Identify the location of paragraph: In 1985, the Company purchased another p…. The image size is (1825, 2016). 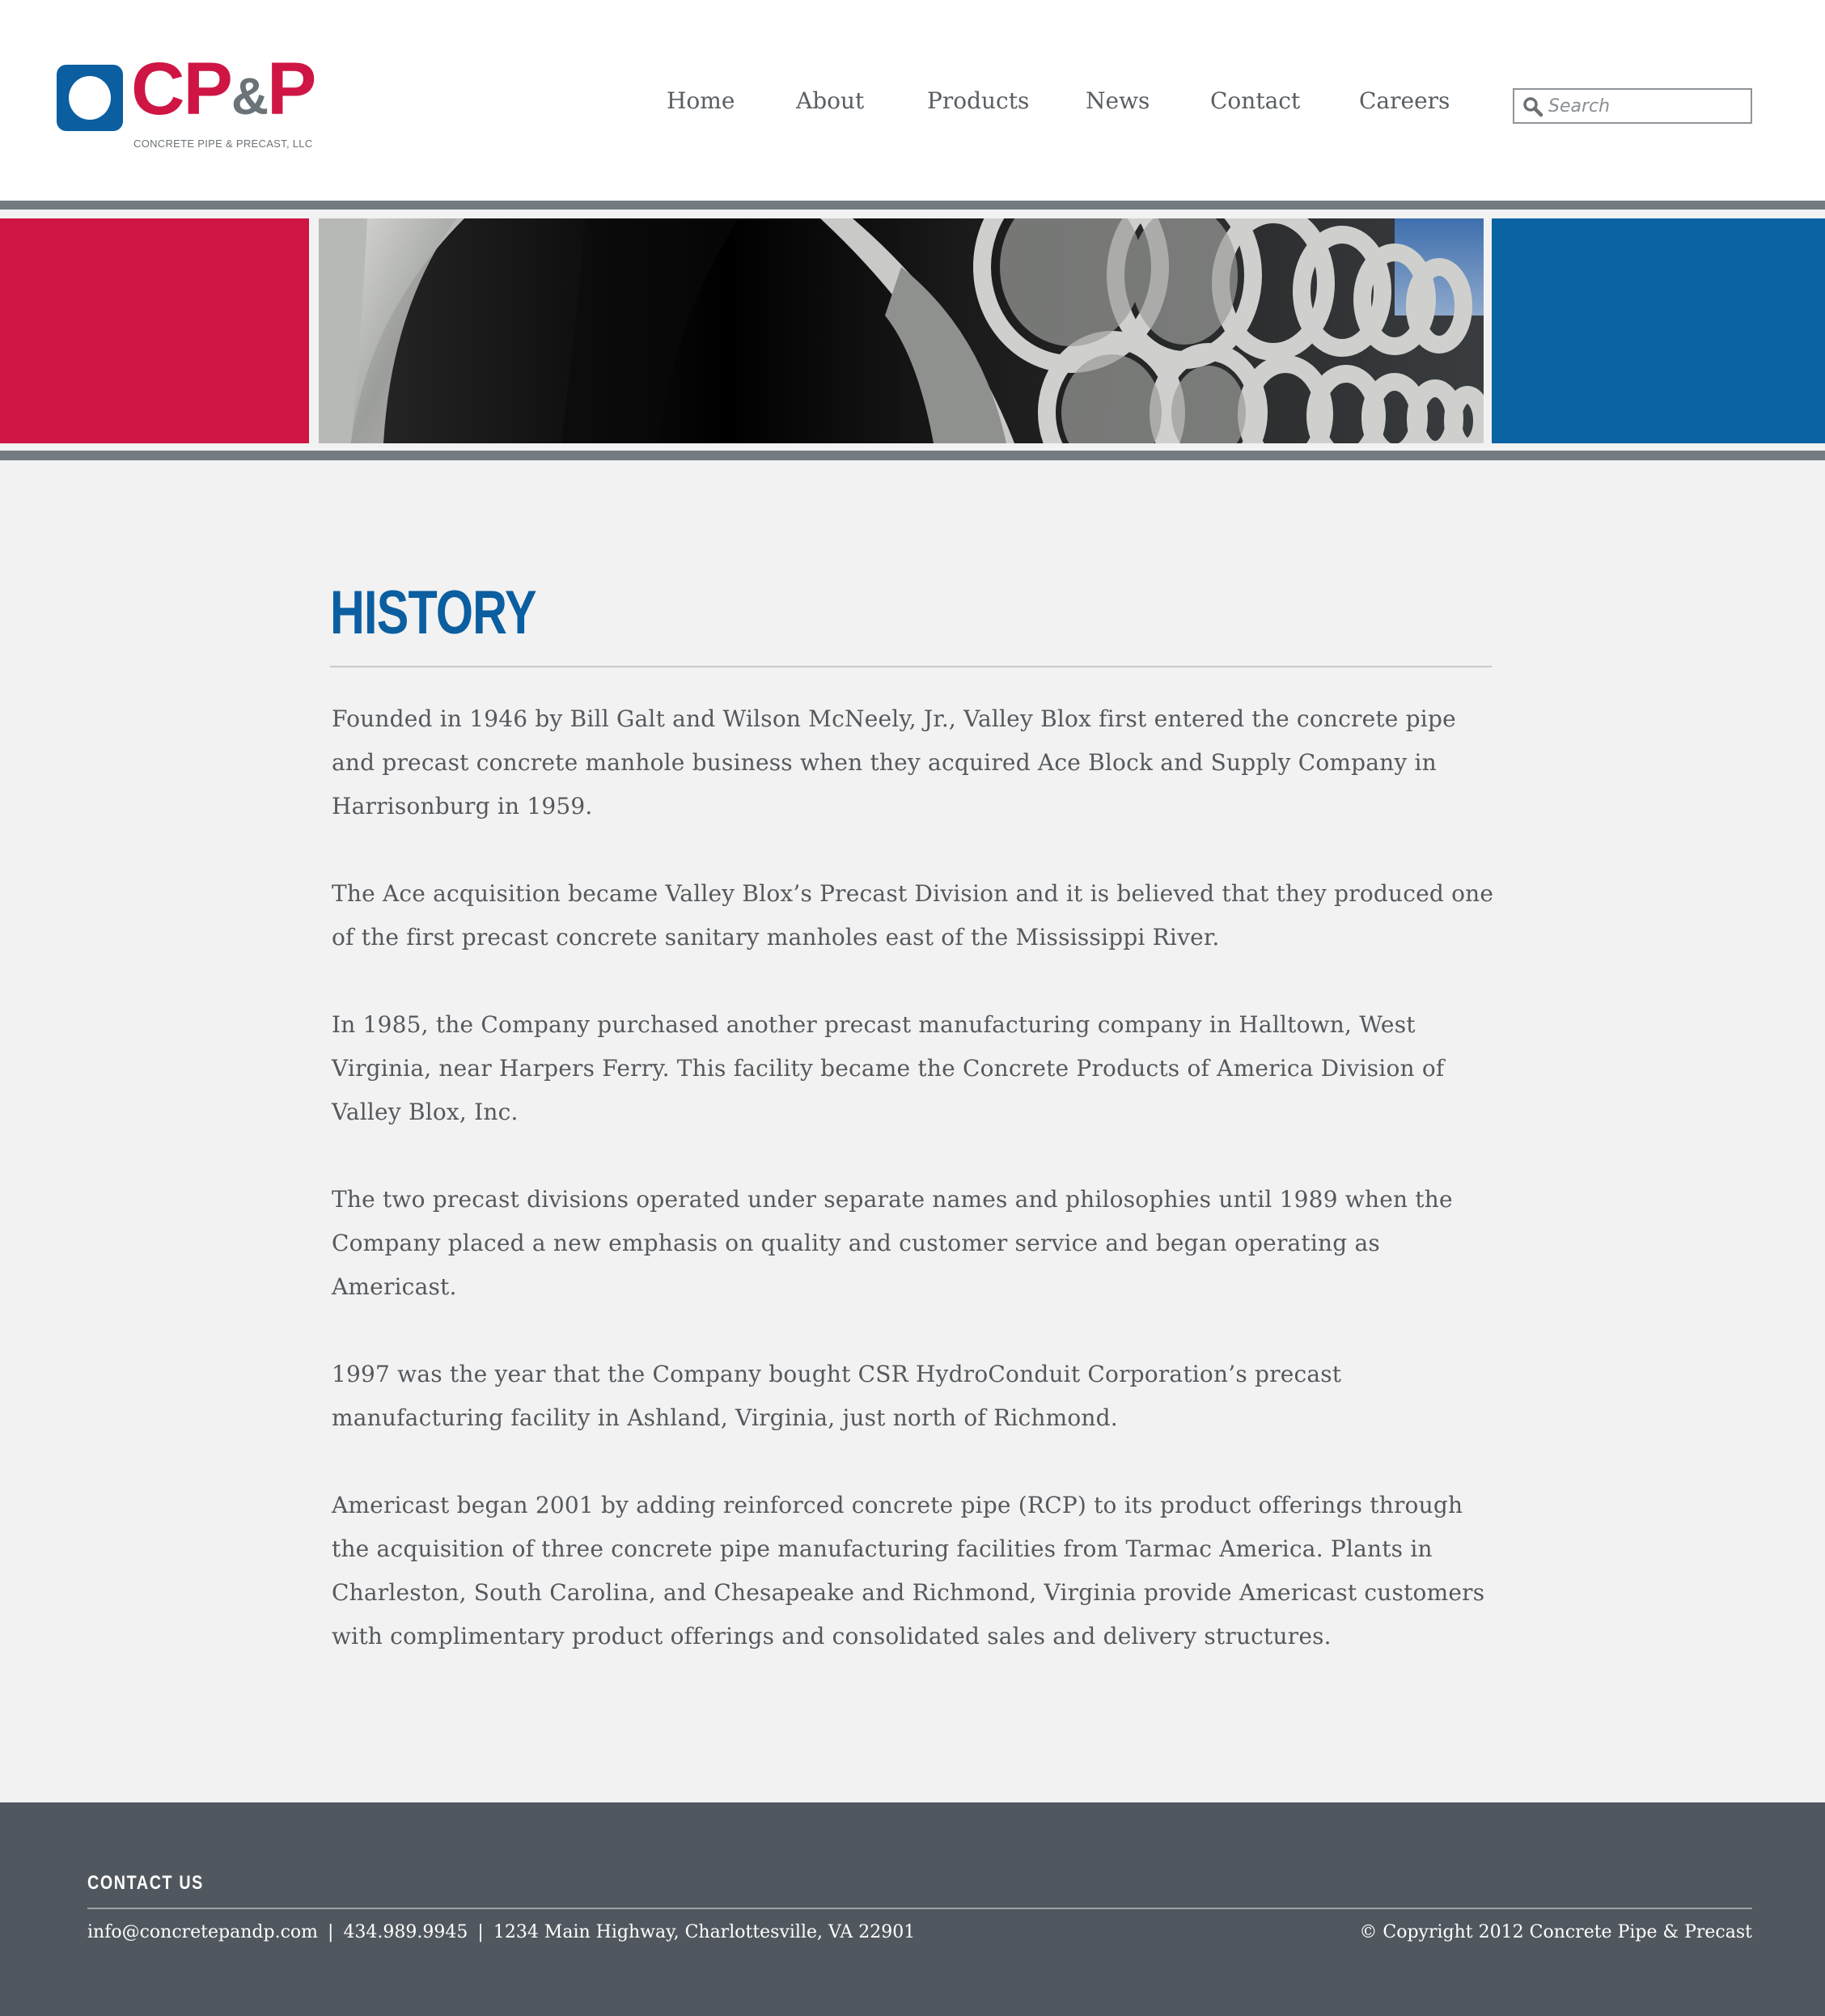
(888, 1068).